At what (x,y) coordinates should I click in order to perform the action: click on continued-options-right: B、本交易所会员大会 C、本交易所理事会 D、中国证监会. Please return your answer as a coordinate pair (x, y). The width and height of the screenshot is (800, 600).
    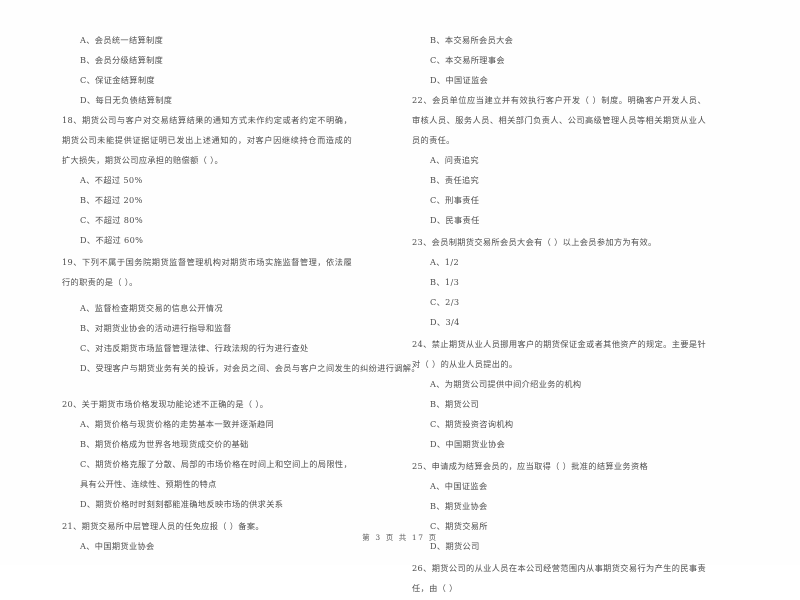
    Looking at the image, I should click on (559, 60).